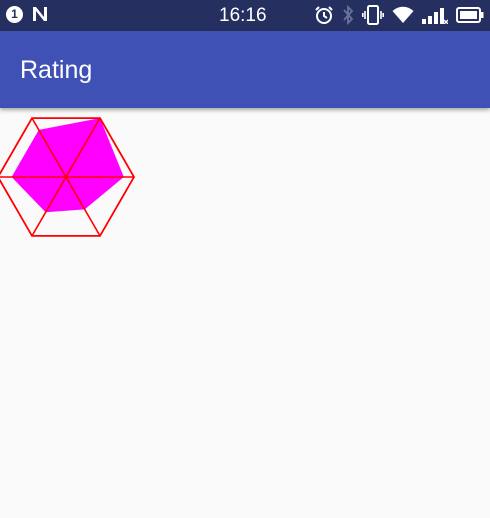 The width and height of the screenshot is (490, 518). Describe the element at coordinates (14, 14) in the screenshot. I see `notification-badge-icon: 1` at that location.